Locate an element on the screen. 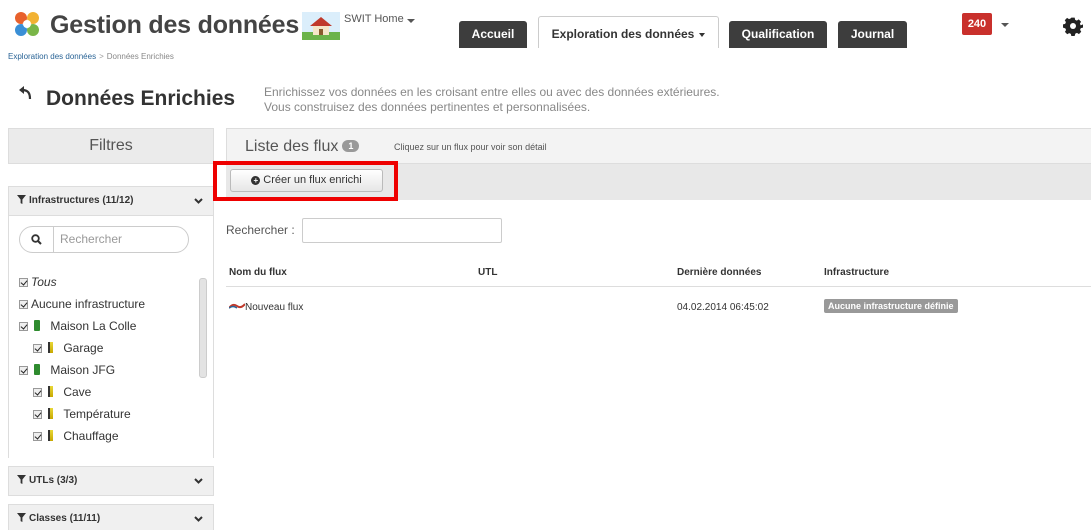 Image resolution: width=1091 pixels, height=530 pixels. filter-section-utls: UTLs (3/3) is located at coordinates (111, 481).